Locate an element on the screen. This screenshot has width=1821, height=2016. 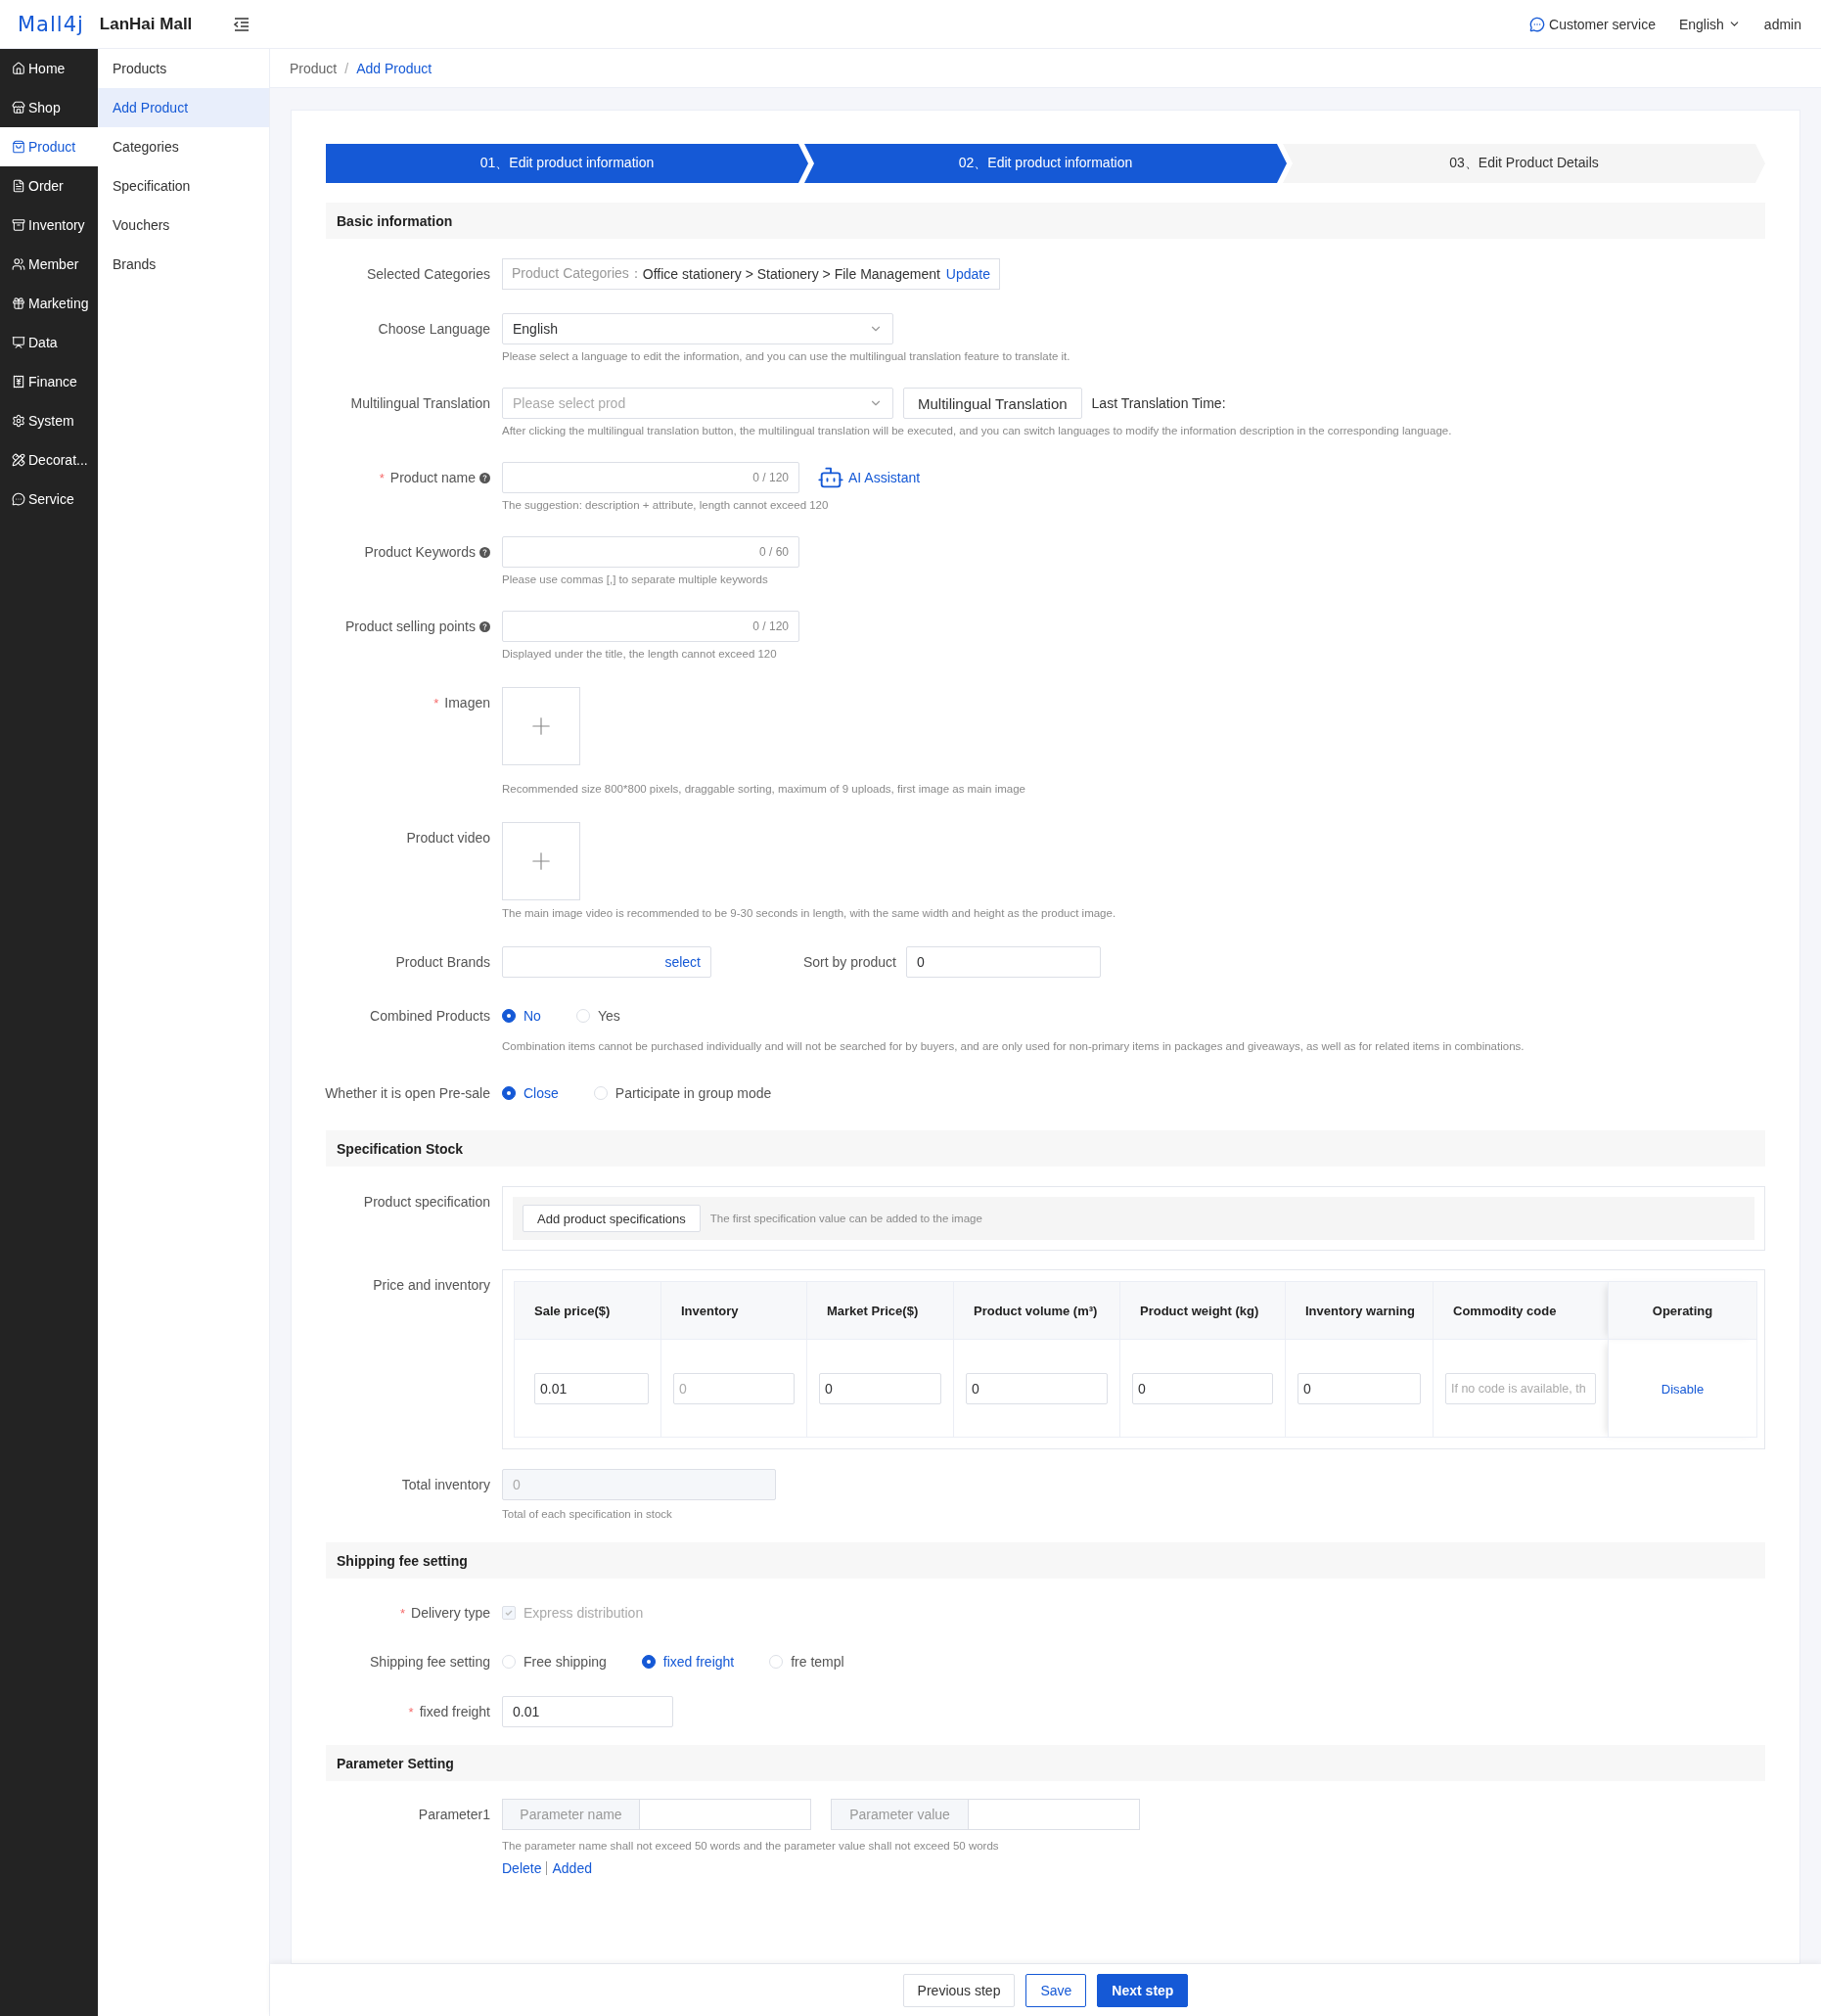
nav-item: Product is located at coordinates (49, 146).